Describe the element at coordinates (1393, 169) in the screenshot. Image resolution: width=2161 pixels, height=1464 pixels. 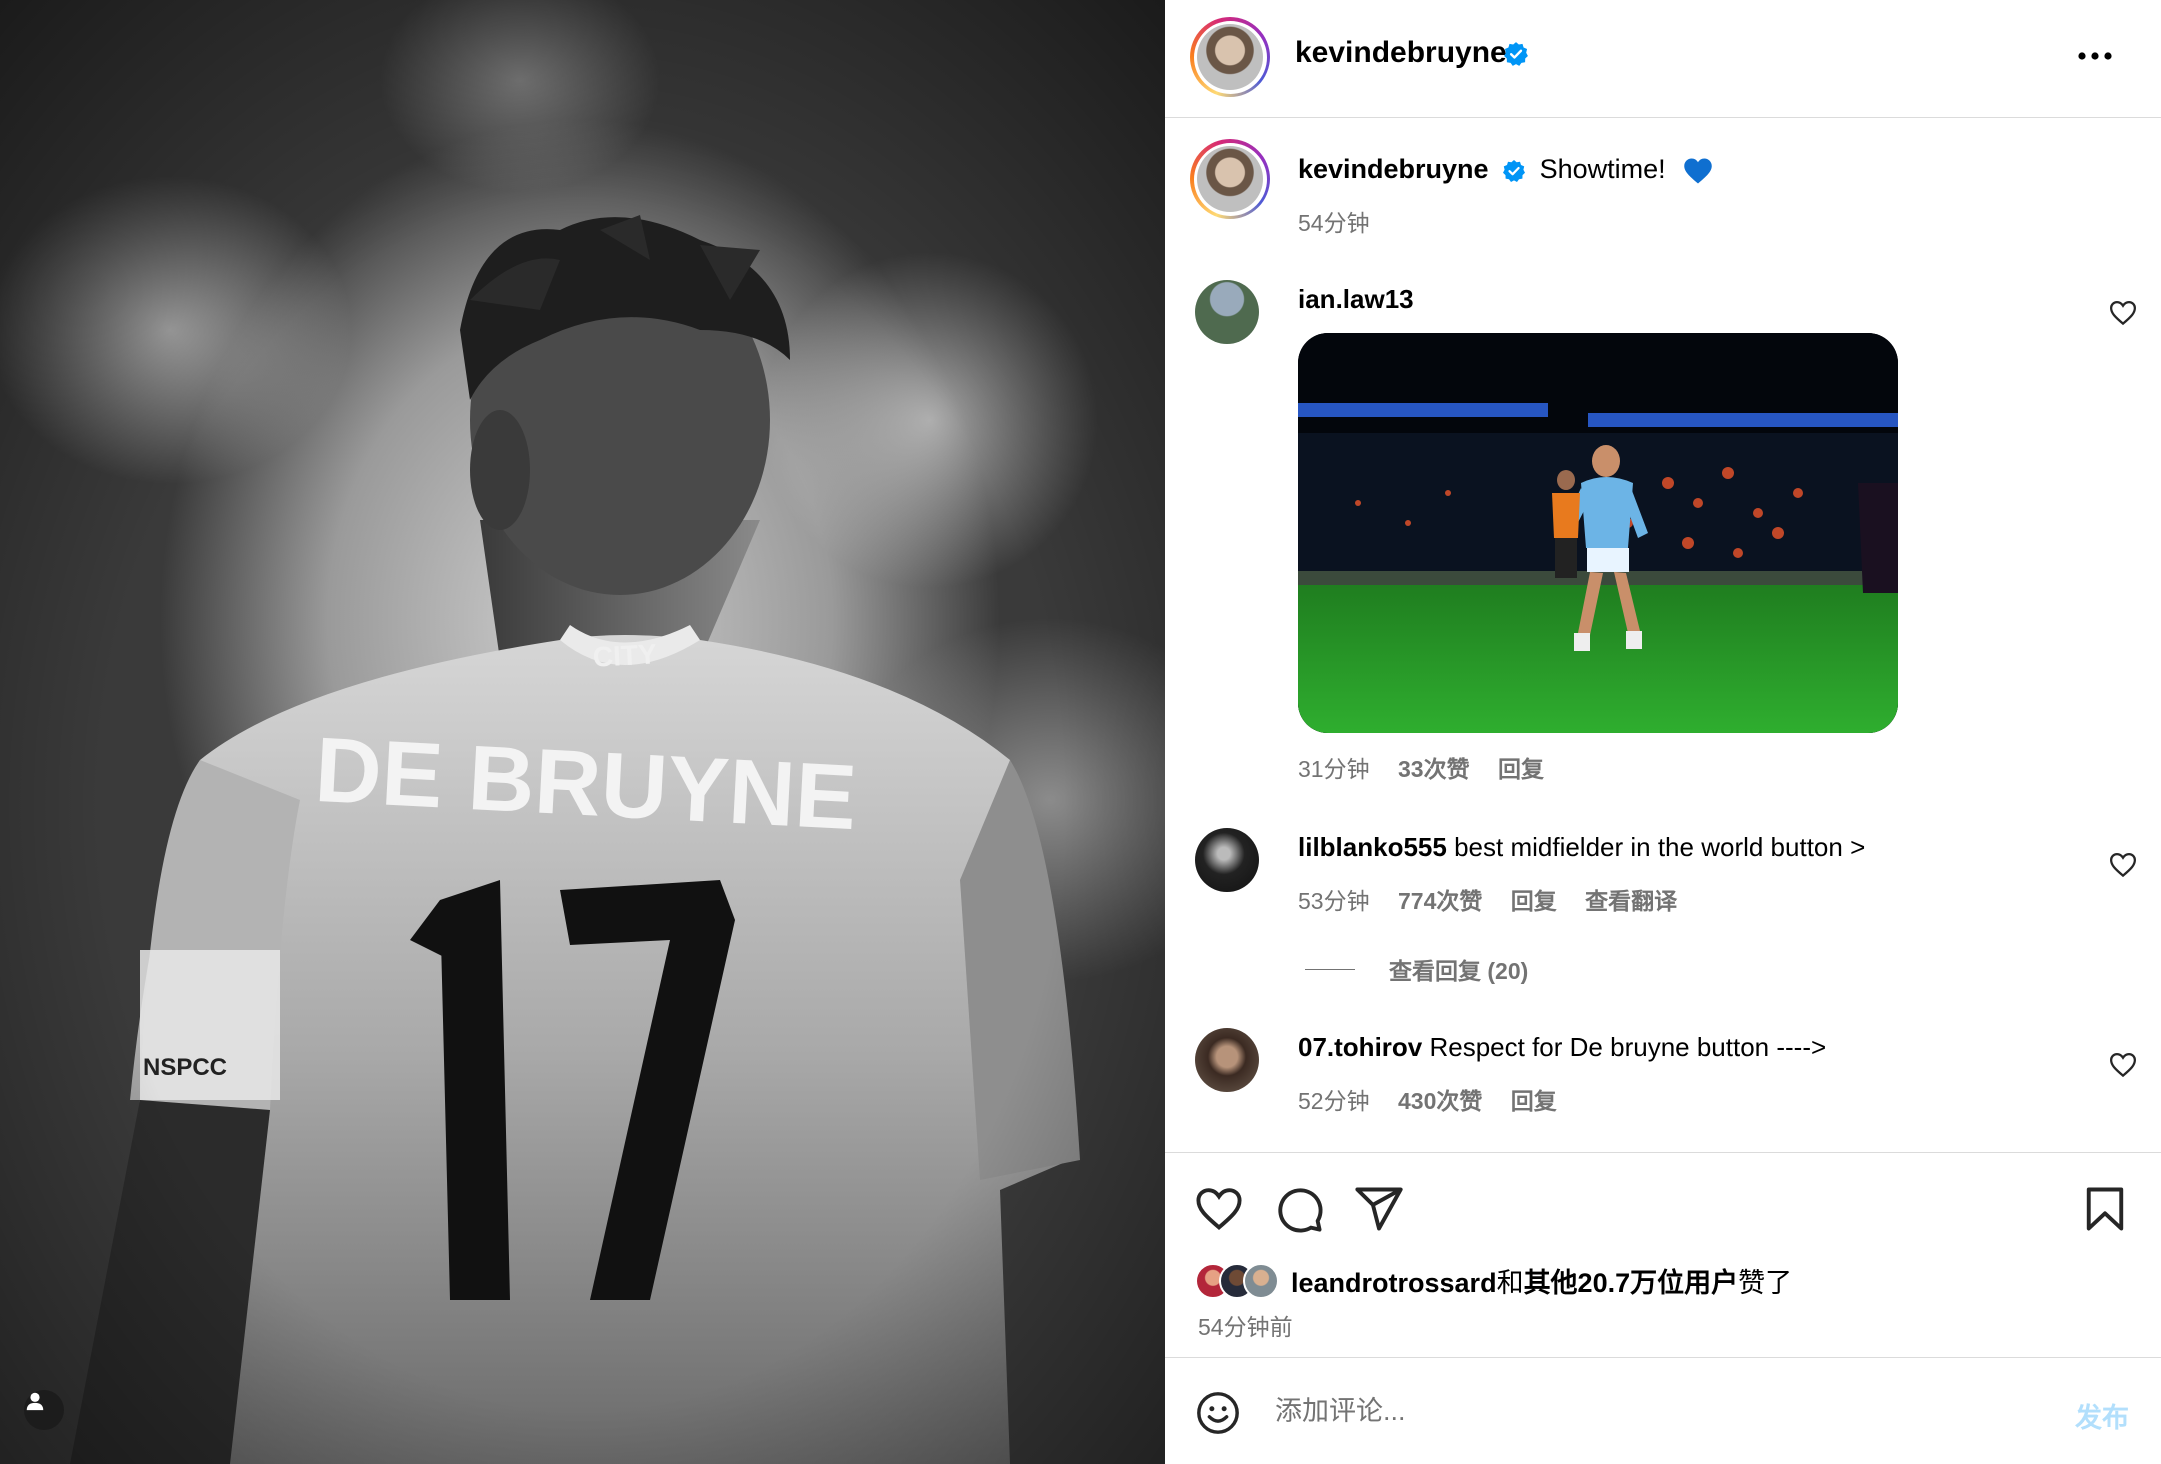
I see `caption-username: kevindebruyne` at that location.